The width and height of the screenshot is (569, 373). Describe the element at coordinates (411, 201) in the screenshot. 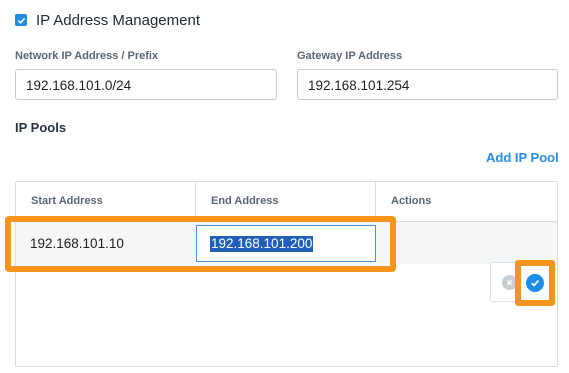

I see `column-header-actions: Actions` at that location.